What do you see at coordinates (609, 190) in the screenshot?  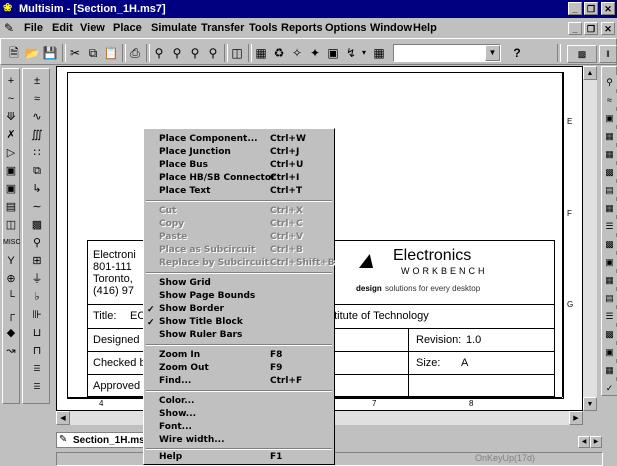 I see `frequency-counter-icon: ▤` at bounding box center [609, 190].